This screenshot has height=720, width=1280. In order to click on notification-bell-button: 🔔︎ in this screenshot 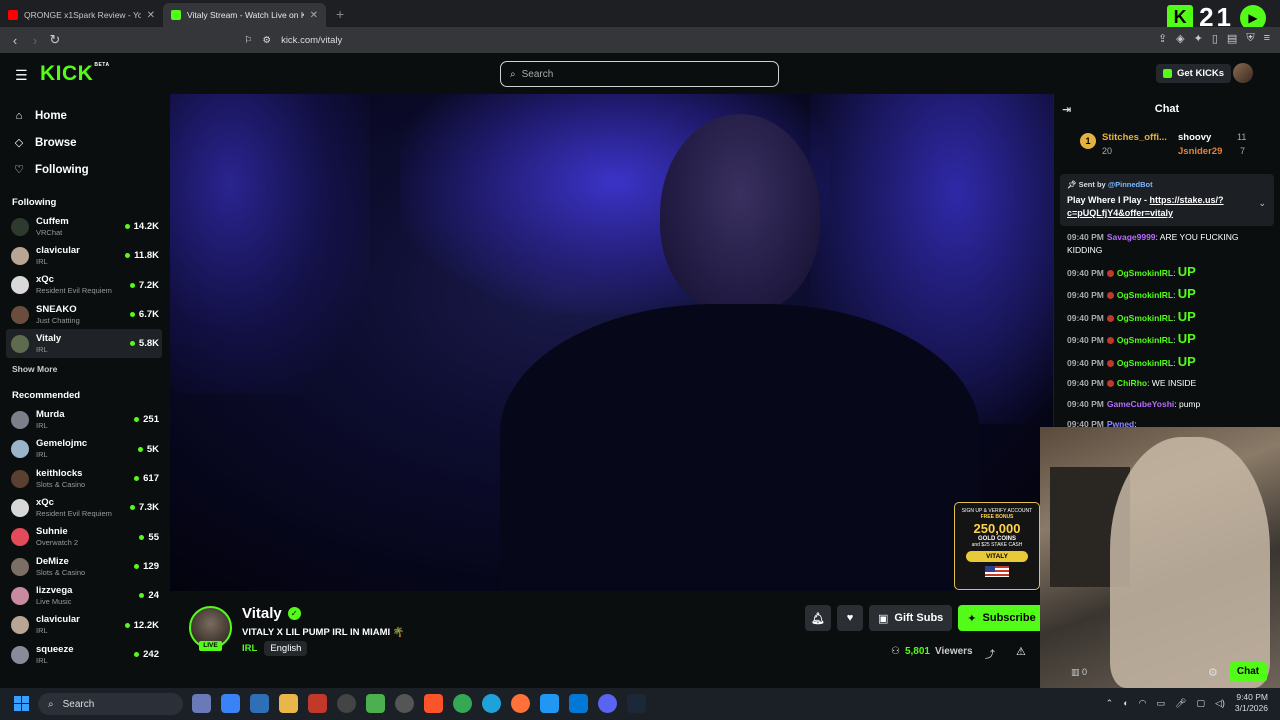, I will do `click(818, 618)`.